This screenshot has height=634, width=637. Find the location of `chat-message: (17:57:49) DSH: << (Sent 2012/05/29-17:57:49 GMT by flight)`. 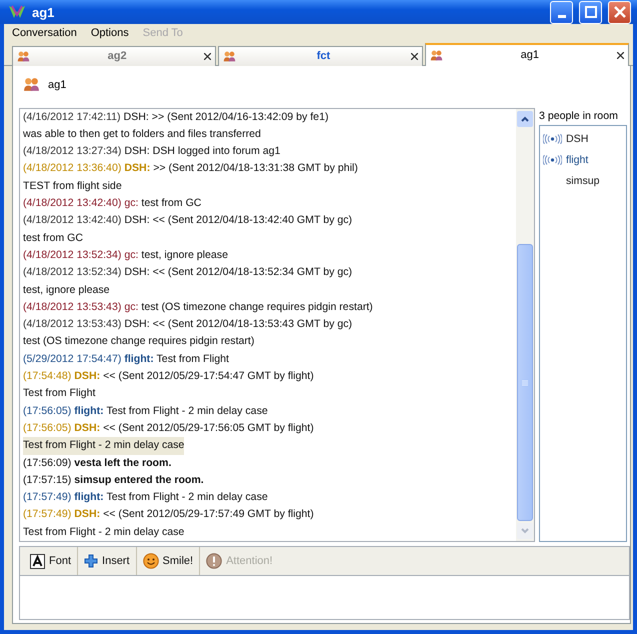

chat-message: (17:57:49) DSH: << (Sent 2012/05/29-17:57:49 GMT by flight) is located at coordinates (169, 514).